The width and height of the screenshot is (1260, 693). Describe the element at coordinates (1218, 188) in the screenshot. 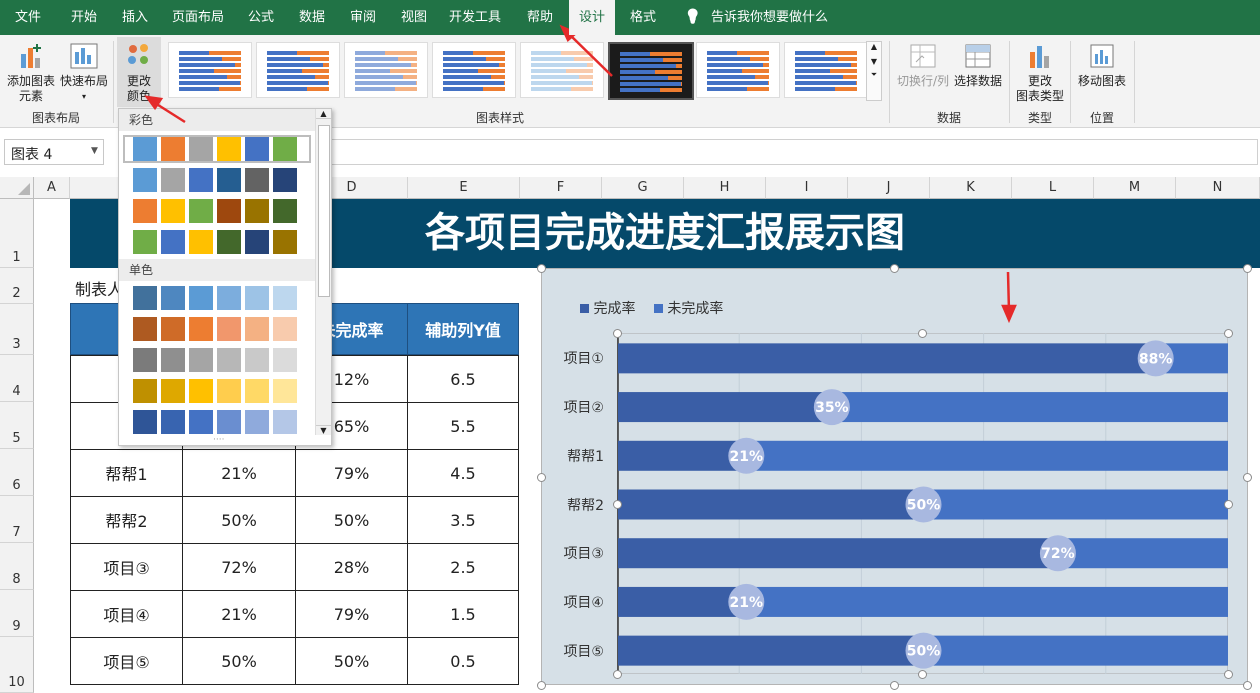

I see `column-header-N: N` at that location.